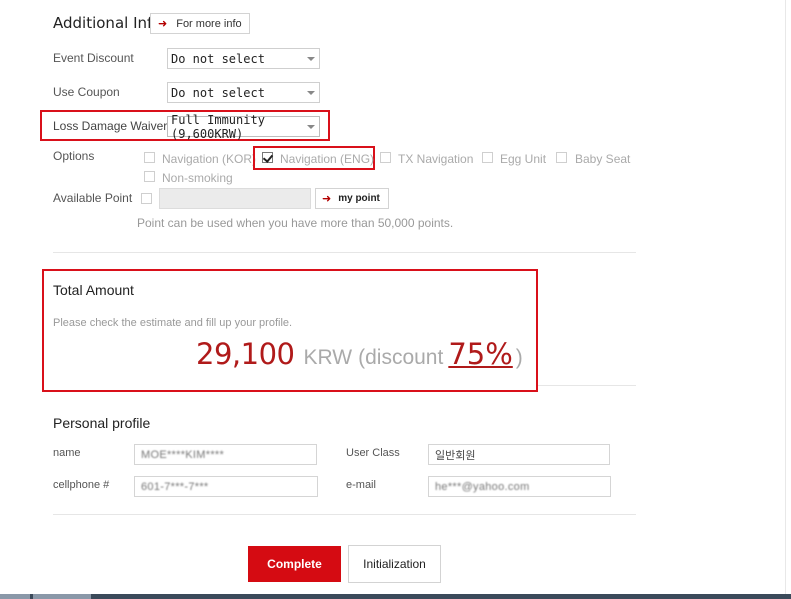 This screenshot has width=791, height=599. Describe the element at coordinates (209, 159) in the screenshot. I see `nav-kor-label: Navigation (KOR)` at that location.